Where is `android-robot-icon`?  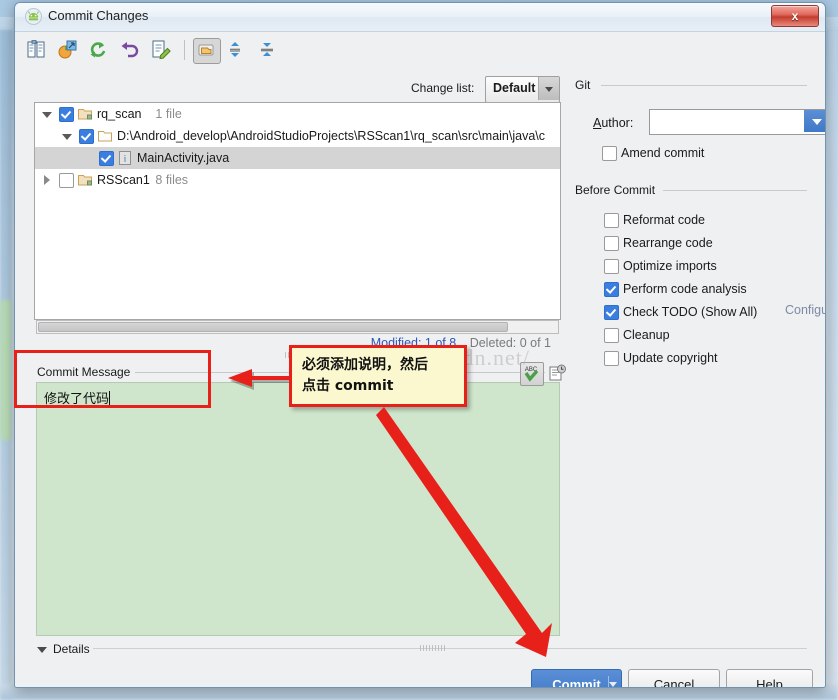
android-robot-icon is located at coordinates (33, 16).